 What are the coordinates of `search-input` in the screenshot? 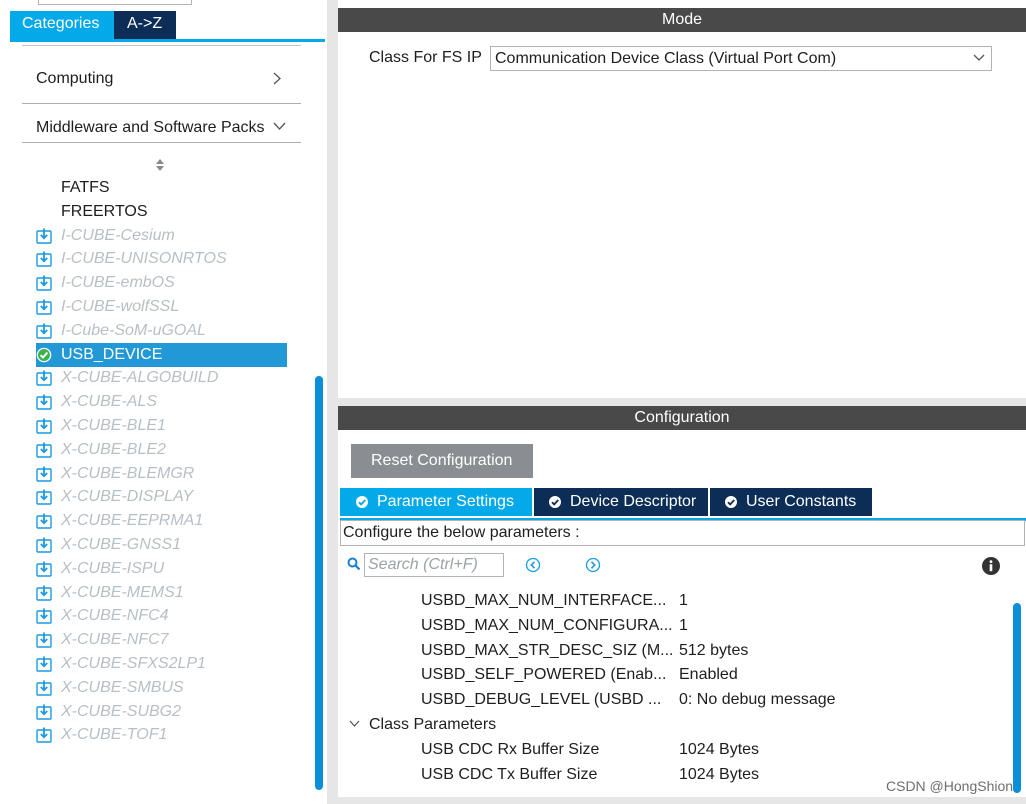 It's located at (434, 565).